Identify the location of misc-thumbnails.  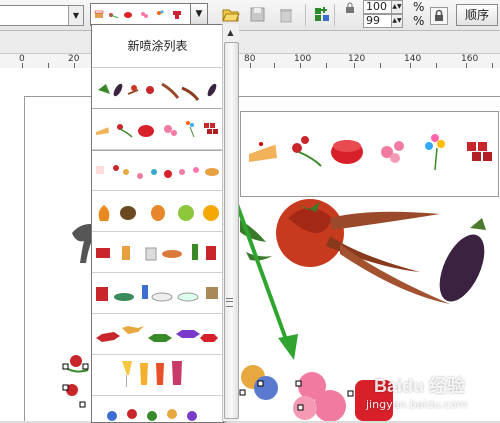
(152, 415).